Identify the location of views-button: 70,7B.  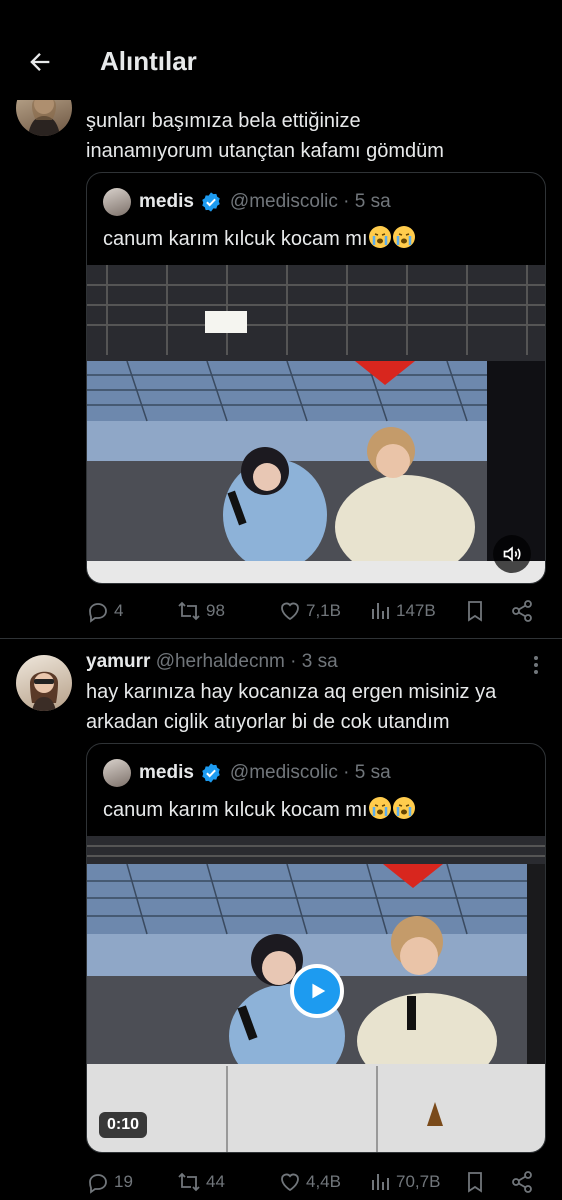
(405, 1182).